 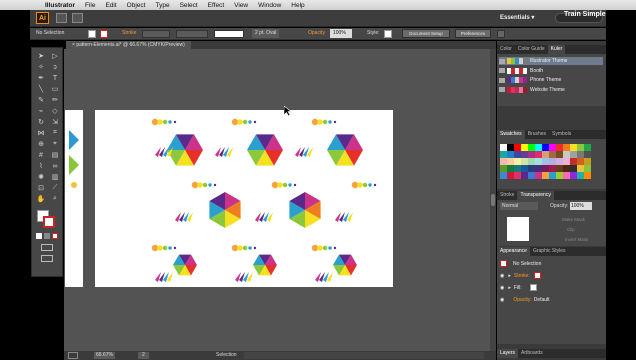 I want to click on drawing-mode-icon, so click(x=47, y=247).